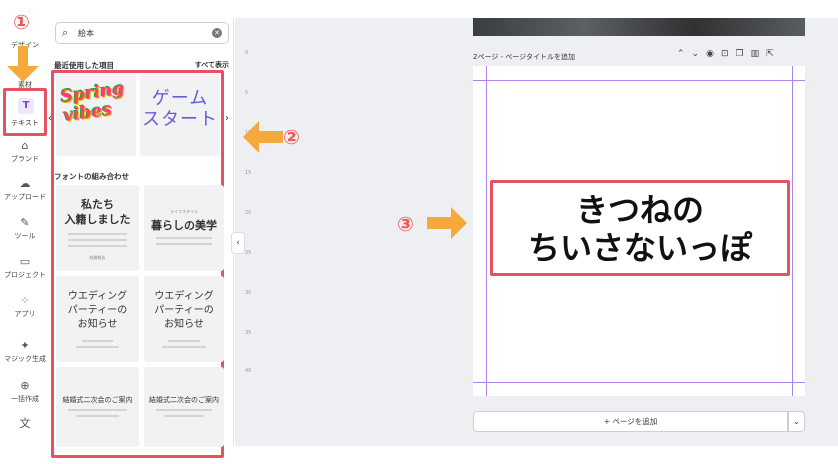  I want to click on combo-card: ライフスタイル 暮らしの美学, so click(184, 228).